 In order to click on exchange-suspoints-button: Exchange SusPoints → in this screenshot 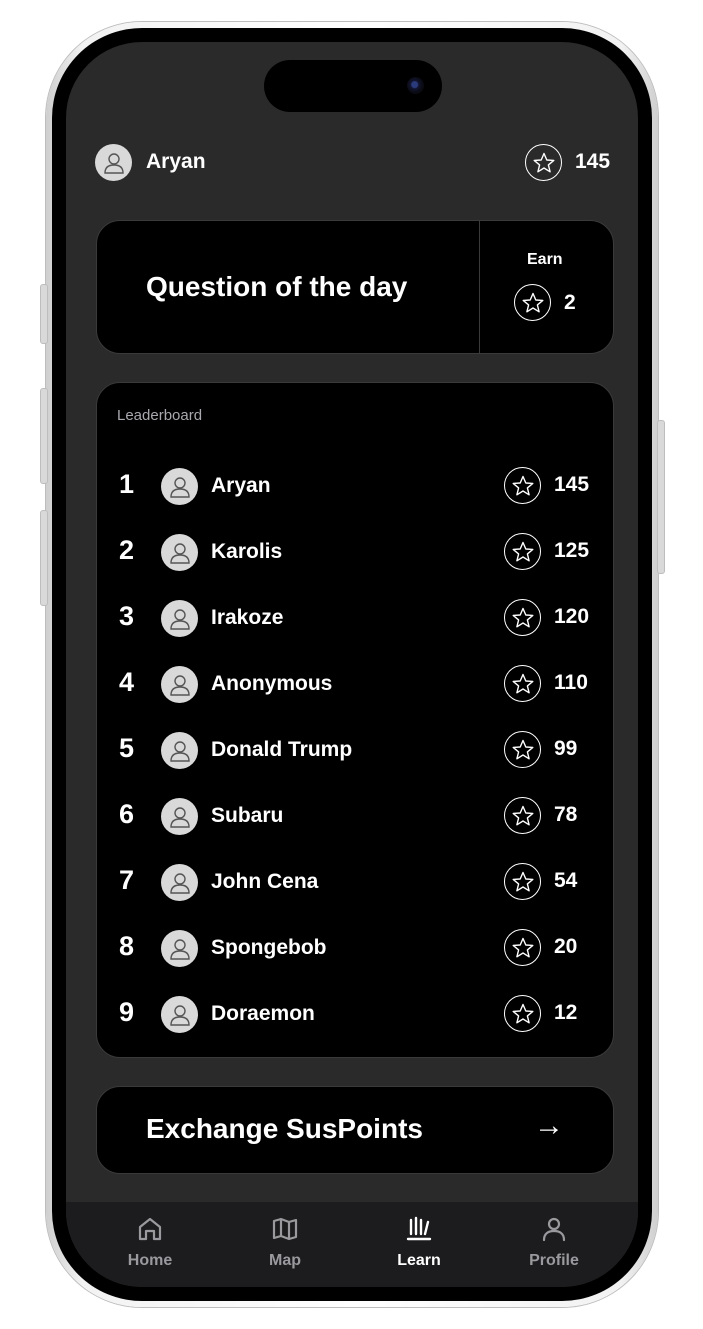, I will do `click(355, 1130)`.